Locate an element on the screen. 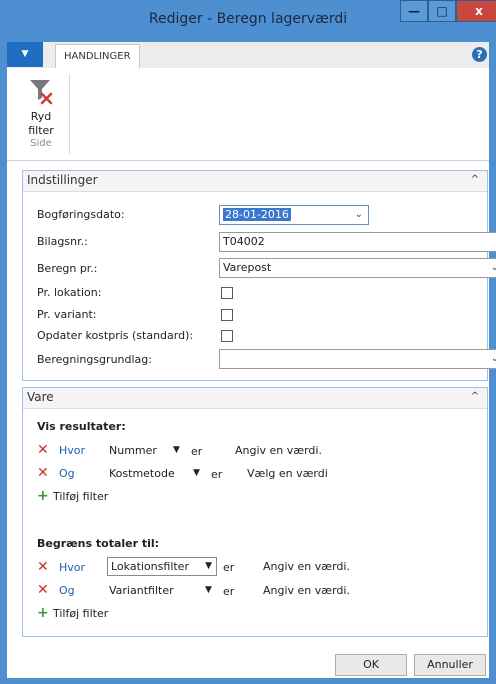  show-results-heading: Vis resultater: is located at coordinates (81, 426).